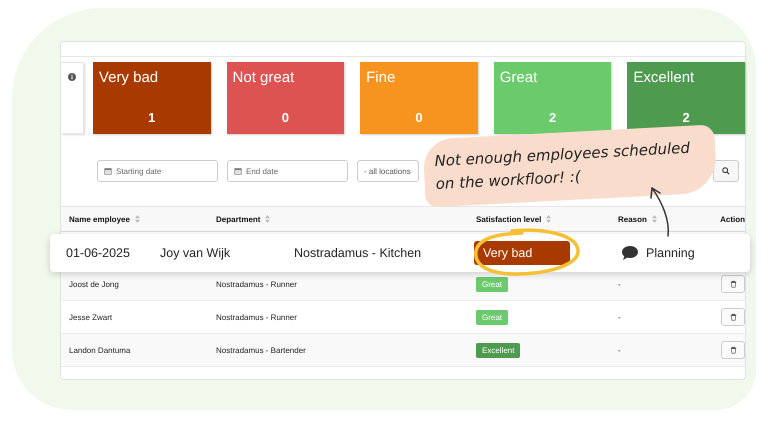  I want to click on satisfaction-badge: Very bad, so click(522, 253).